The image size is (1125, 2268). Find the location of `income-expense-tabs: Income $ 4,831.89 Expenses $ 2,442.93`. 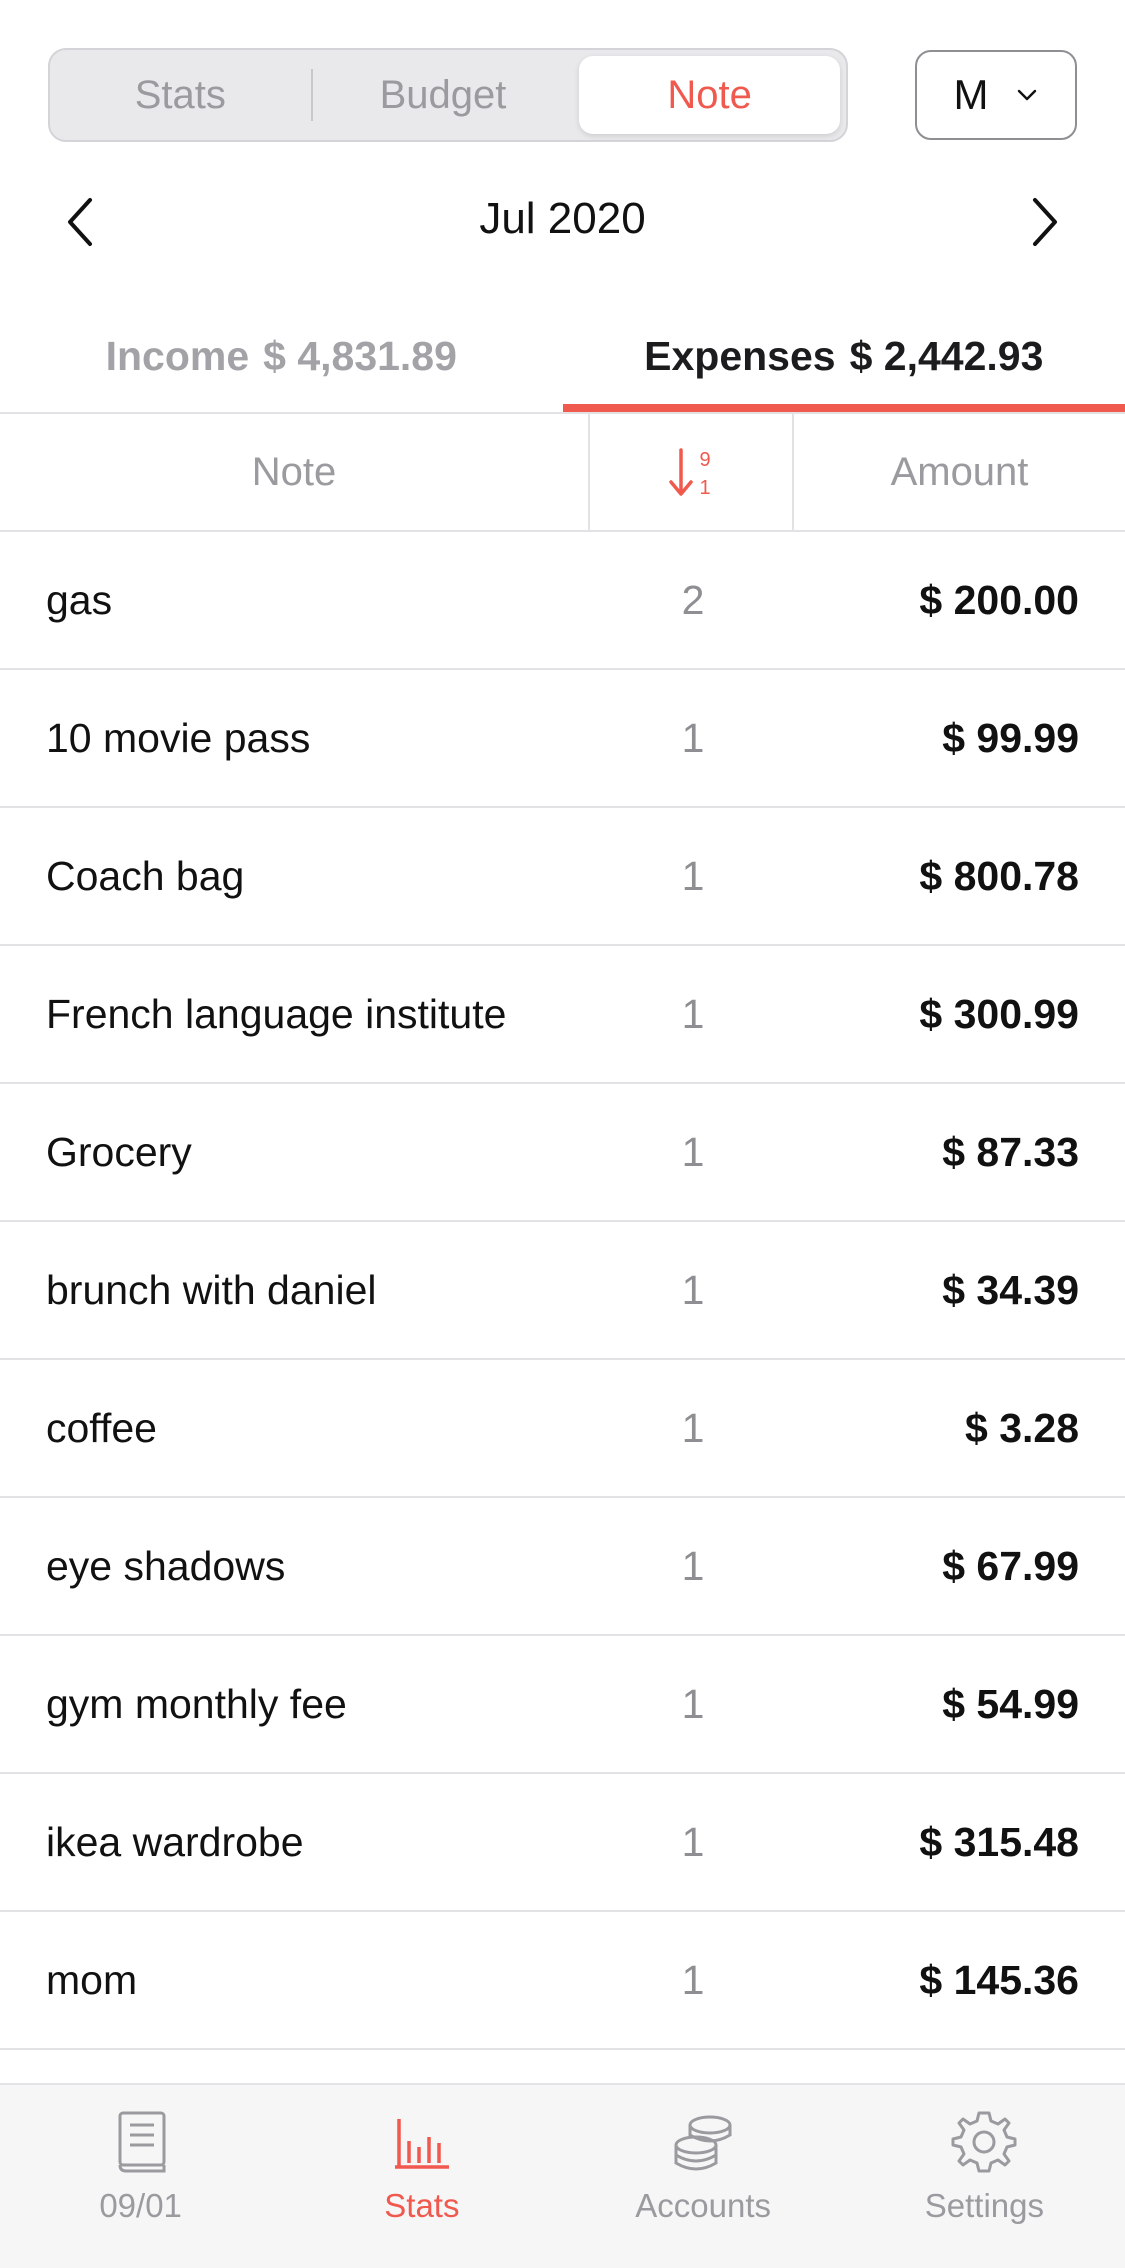

income-expense-tabs: Income $ 4,831.89 Expenses $ 2,442.93 is located at coordinates (562, 356).